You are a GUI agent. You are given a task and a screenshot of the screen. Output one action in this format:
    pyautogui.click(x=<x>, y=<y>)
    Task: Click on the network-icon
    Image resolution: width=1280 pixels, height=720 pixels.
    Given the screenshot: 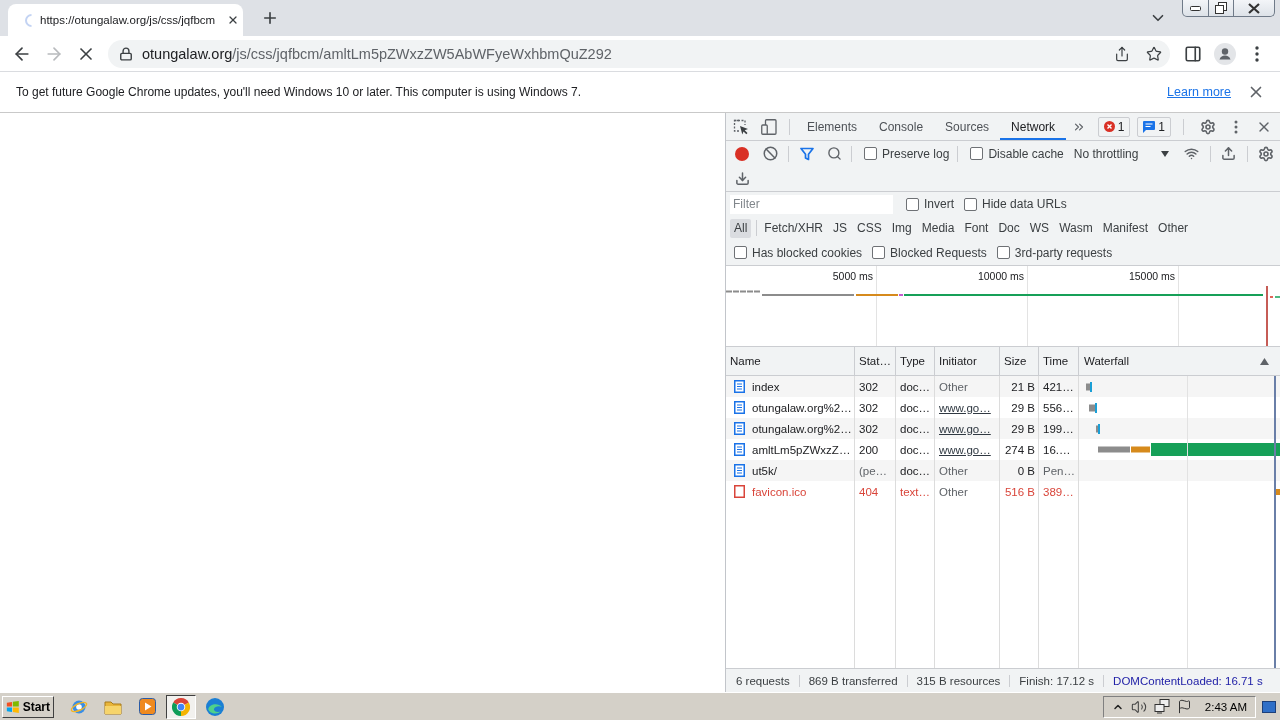 What is the action you would take?
    pyautogui.click(x=1161, y=706)
    